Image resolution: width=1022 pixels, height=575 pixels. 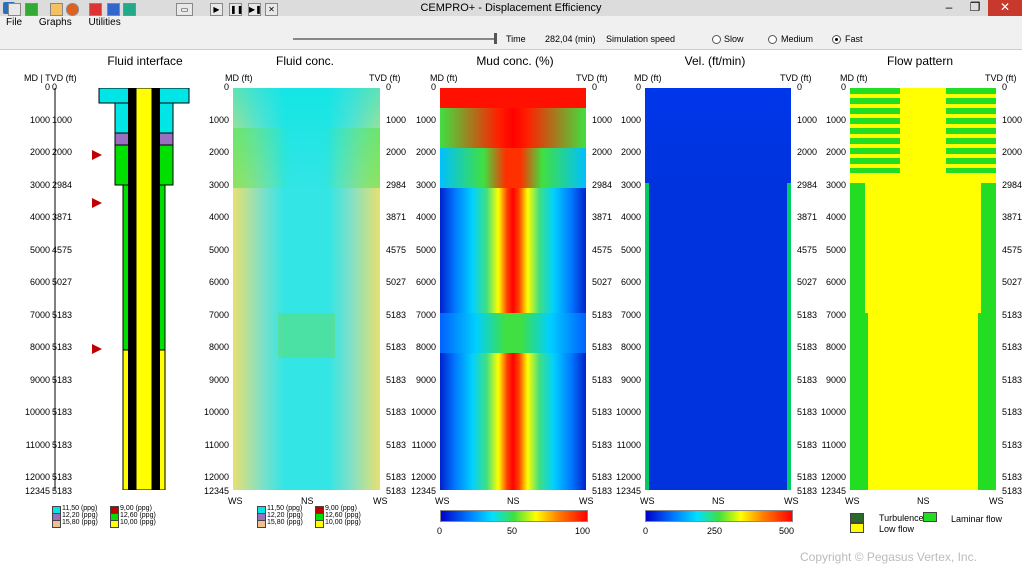 What do you see at coordinates (716, 39) in the screenshot?
I see `radio-slow` at bounding box center [716, 39].